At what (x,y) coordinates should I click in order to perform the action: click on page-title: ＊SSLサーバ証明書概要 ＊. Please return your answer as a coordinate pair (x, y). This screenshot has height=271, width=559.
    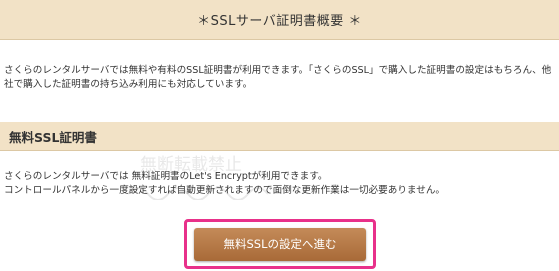
    Looking at the image, I should click on (279, 21).